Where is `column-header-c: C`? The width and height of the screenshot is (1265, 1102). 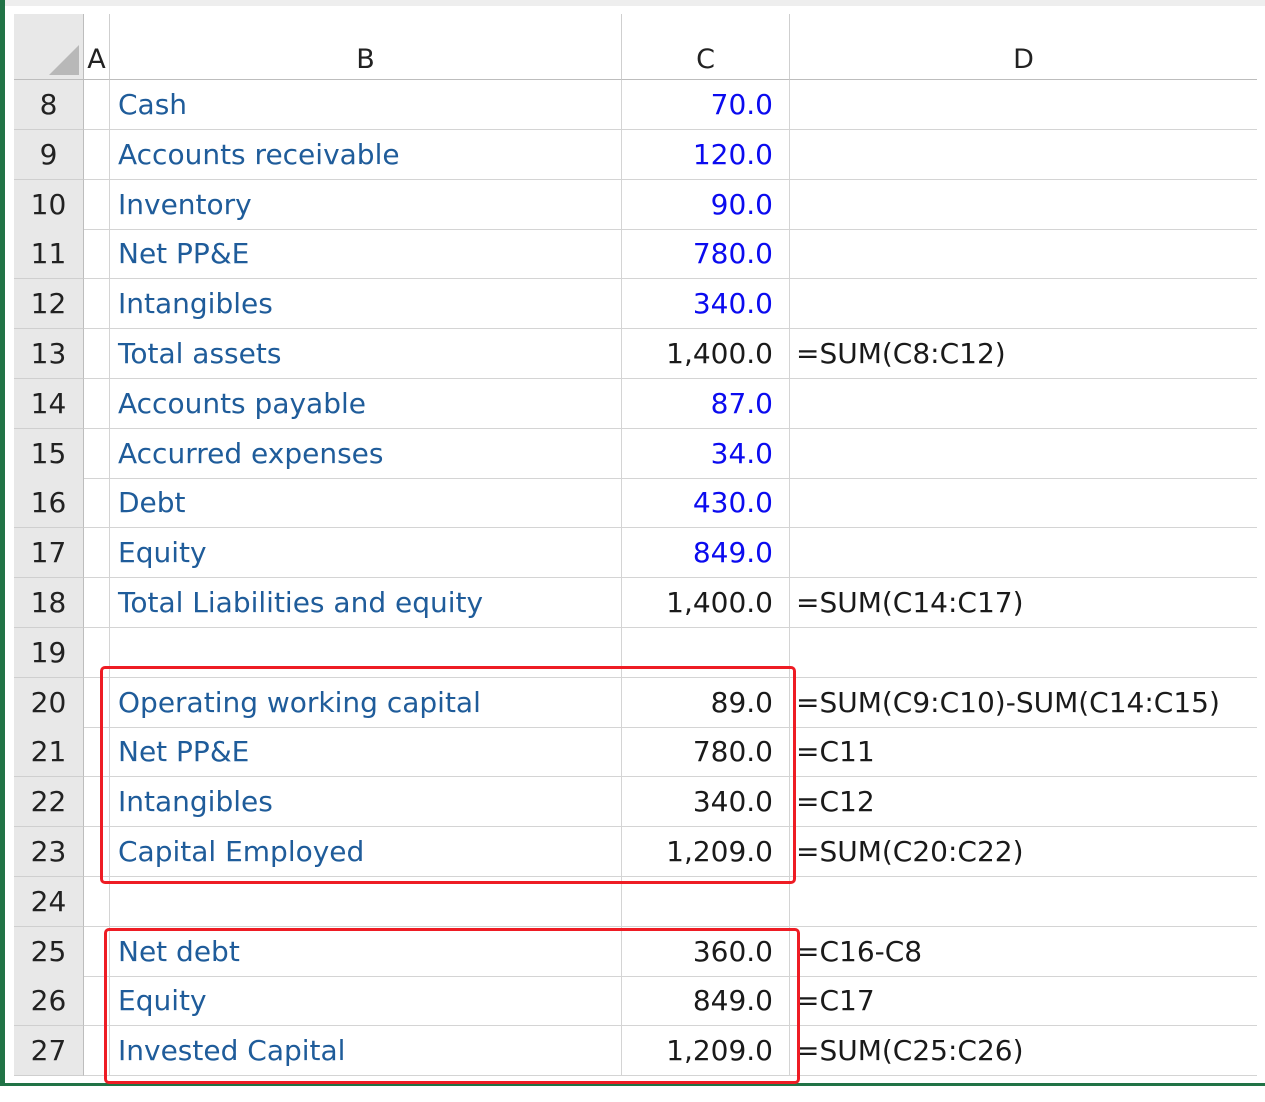
column-header-c: C is located at coordinates (706, 47).